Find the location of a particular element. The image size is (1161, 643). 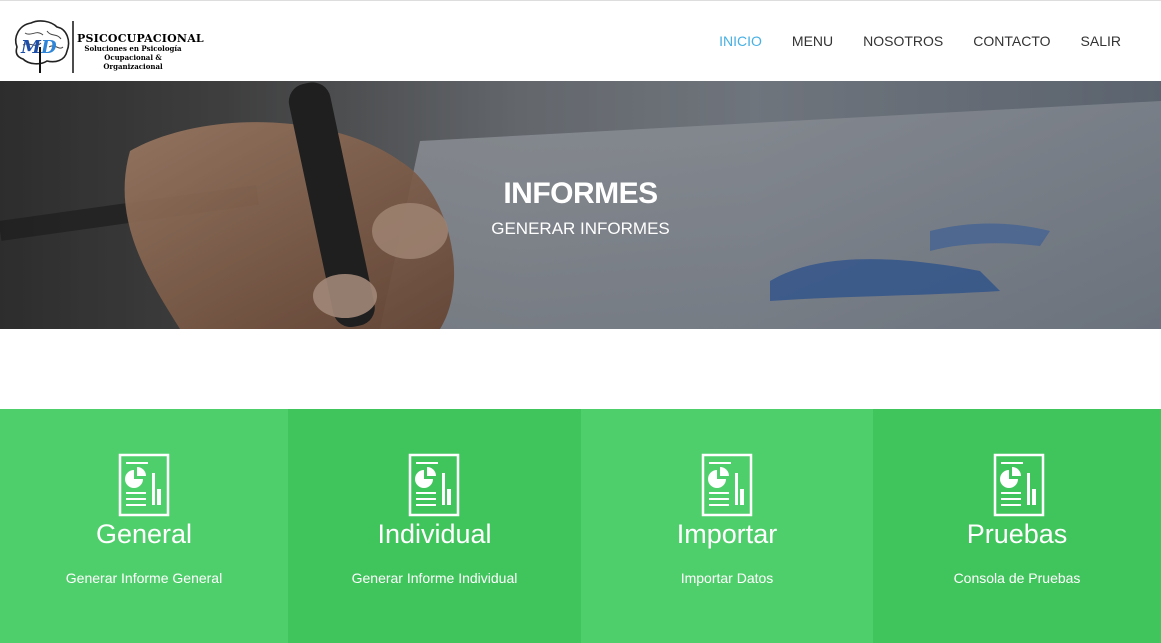

tile-importar: Importar Importar Datos is located at coordinates (727, 526).